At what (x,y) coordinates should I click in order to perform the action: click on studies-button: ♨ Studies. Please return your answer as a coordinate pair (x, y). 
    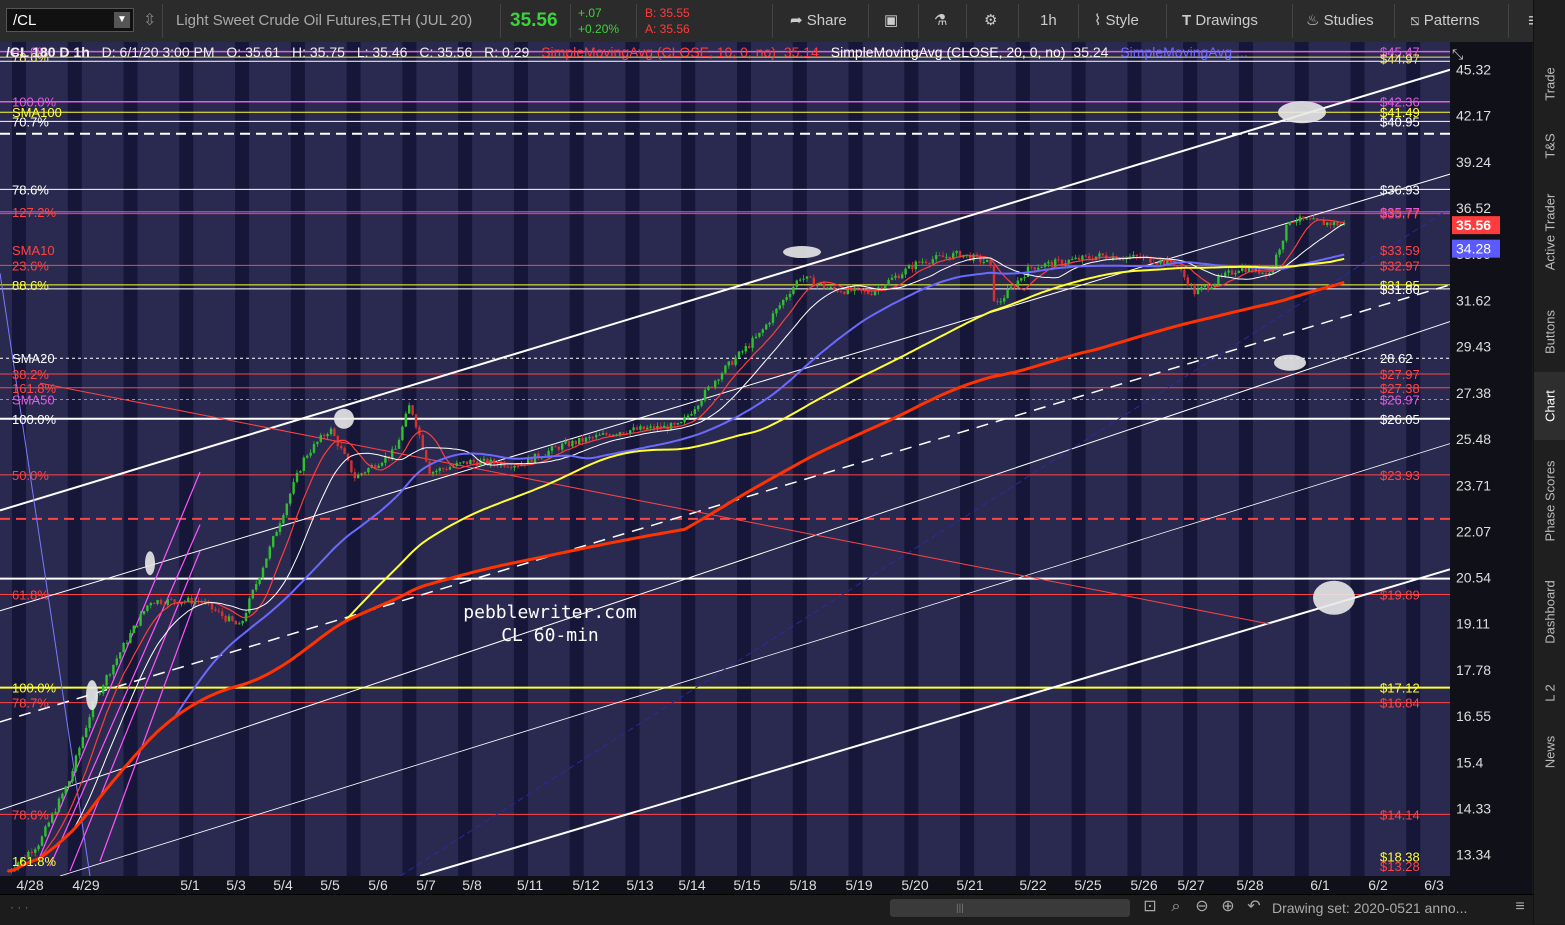
    Looking at the image, I should click on (1340, 21).